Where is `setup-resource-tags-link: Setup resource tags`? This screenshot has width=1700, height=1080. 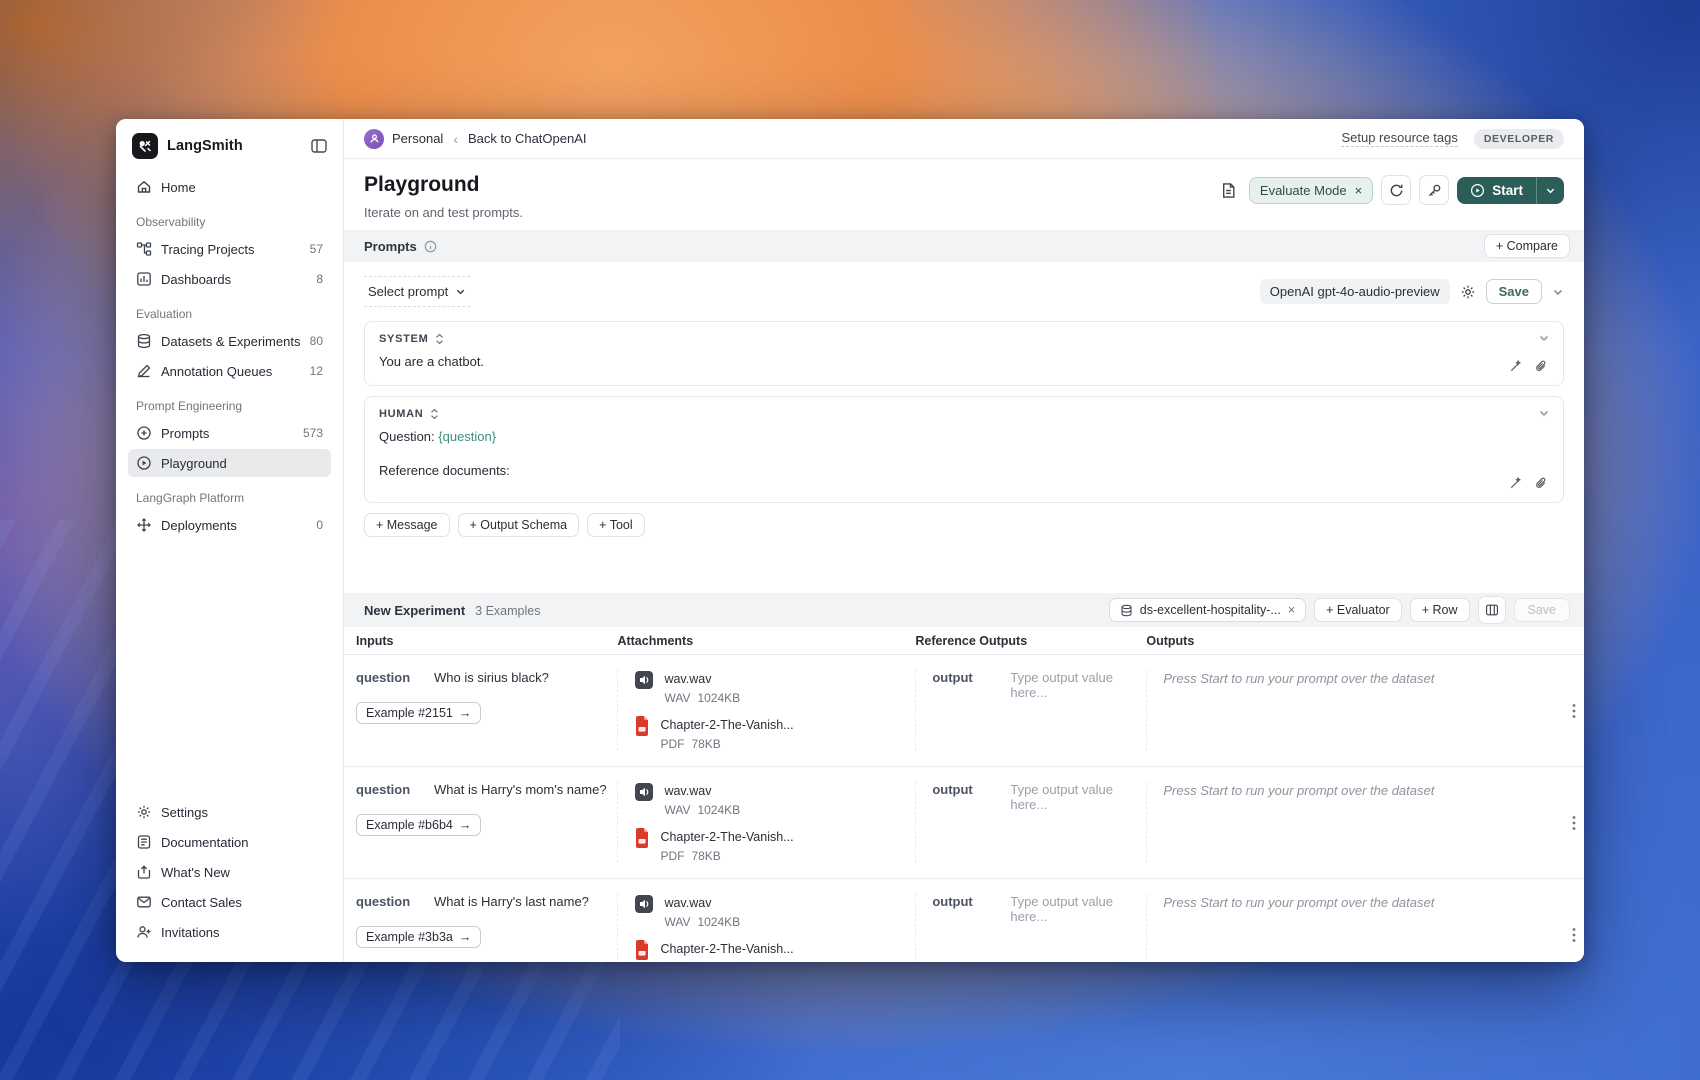
setup-resource-tags-link: Setup resource tags is located at coordinates (1399, 138).